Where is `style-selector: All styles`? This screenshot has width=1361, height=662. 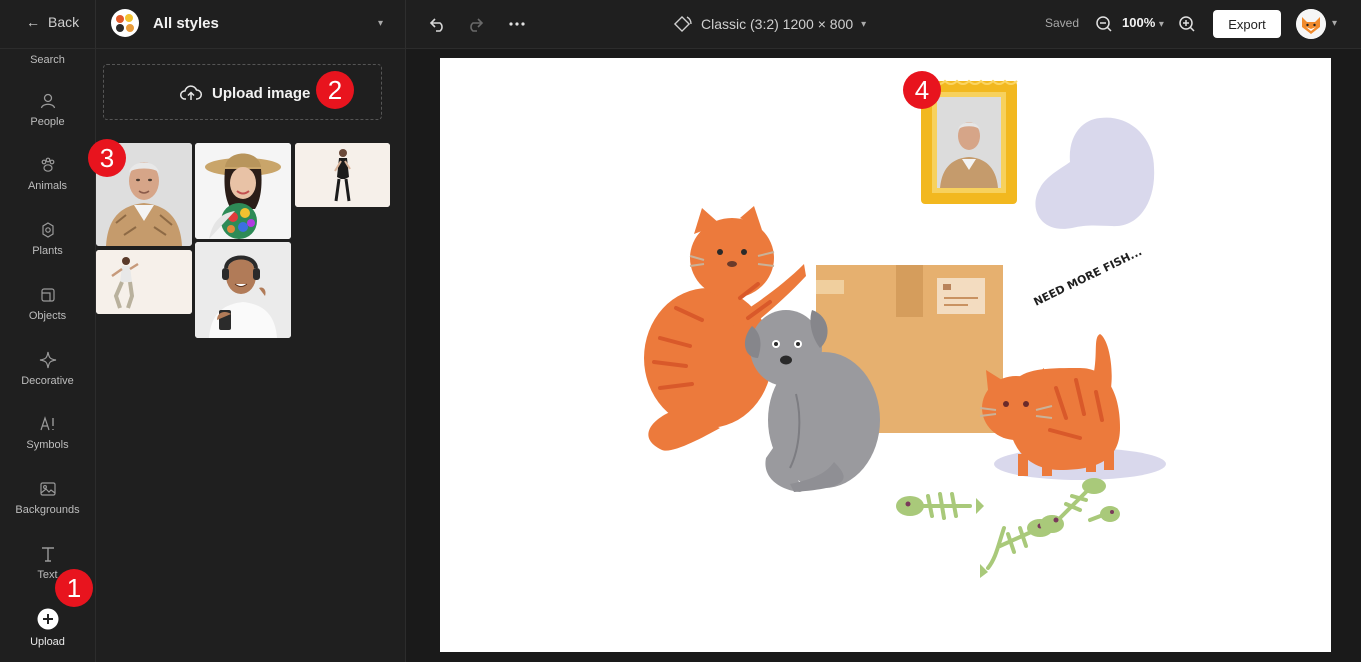 style-selector: All styles is located at coordinates (186, 23).